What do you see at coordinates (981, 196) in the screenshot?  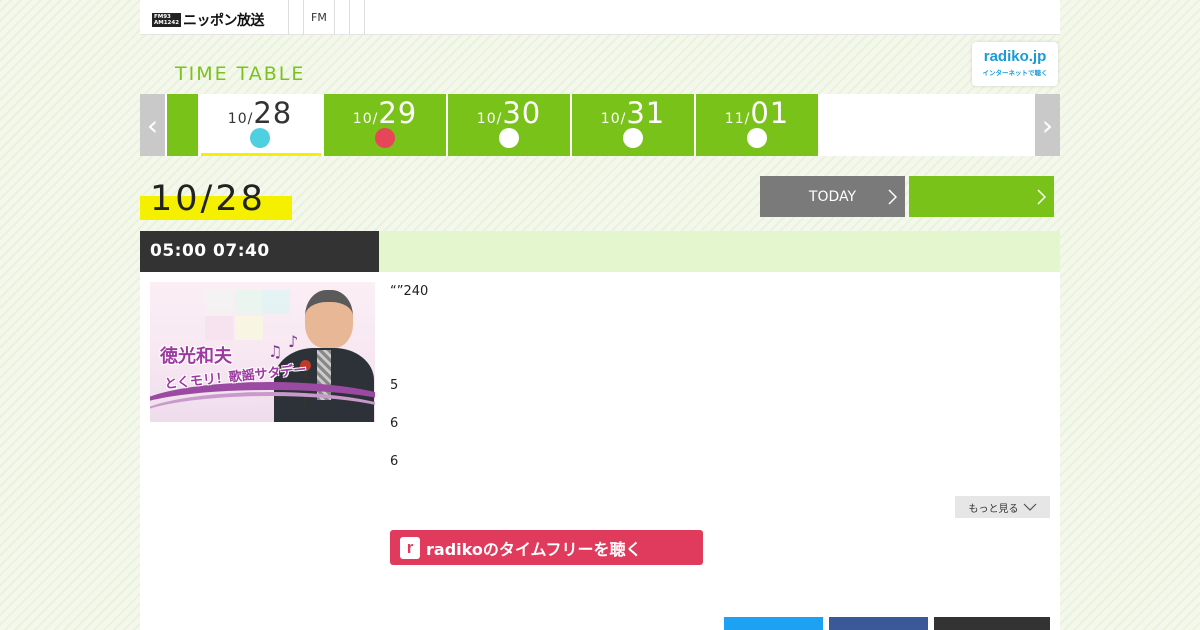 I see `next-day-button` at bounding box center [981, 196].